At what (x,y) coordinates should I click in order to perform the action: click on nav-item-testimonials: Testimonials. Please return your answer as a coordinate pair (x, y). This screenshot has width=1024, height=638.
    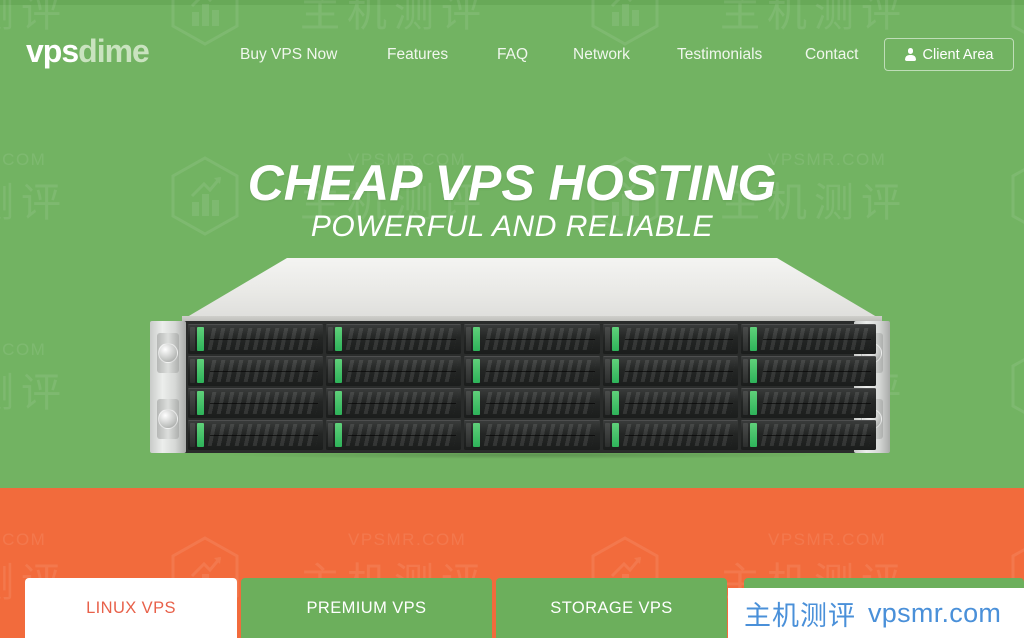
    Looking at the image, I should click on (719, 55).